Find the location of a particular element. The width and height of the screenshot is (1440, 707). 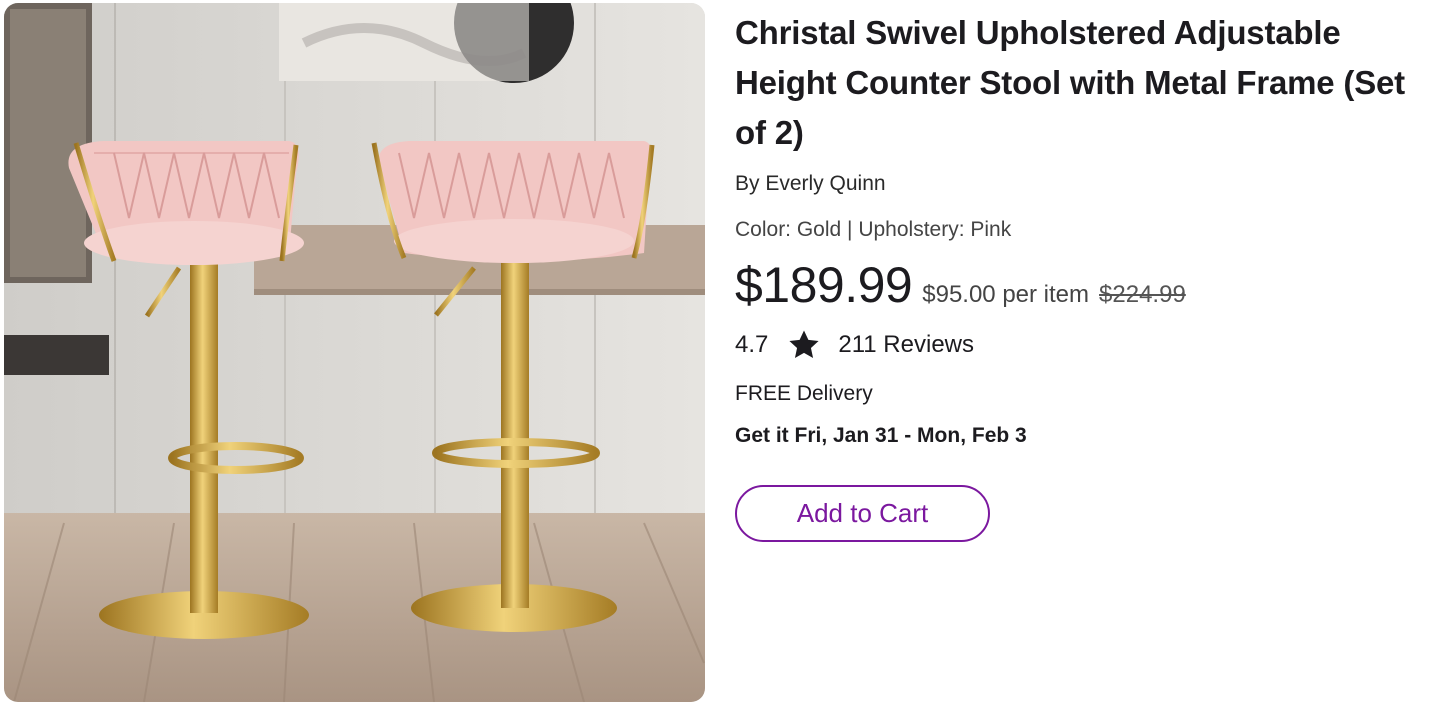

star-icon is located at coordinates (804, 344).